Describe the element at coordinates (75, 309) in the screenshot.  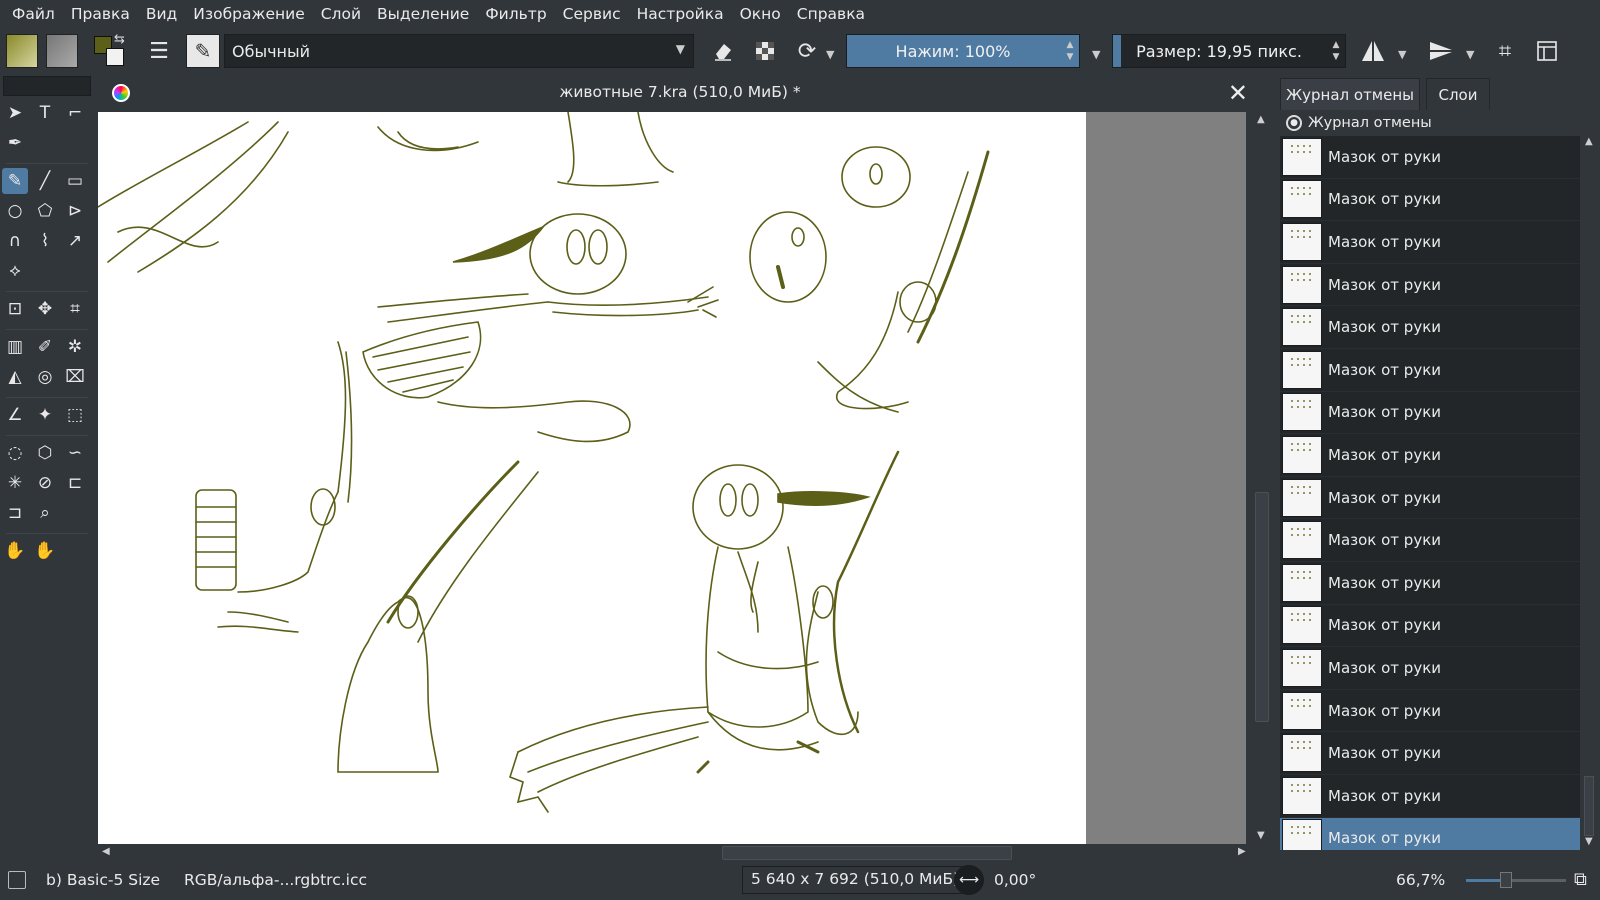
I see `crop-icon: ⌗` at that location.